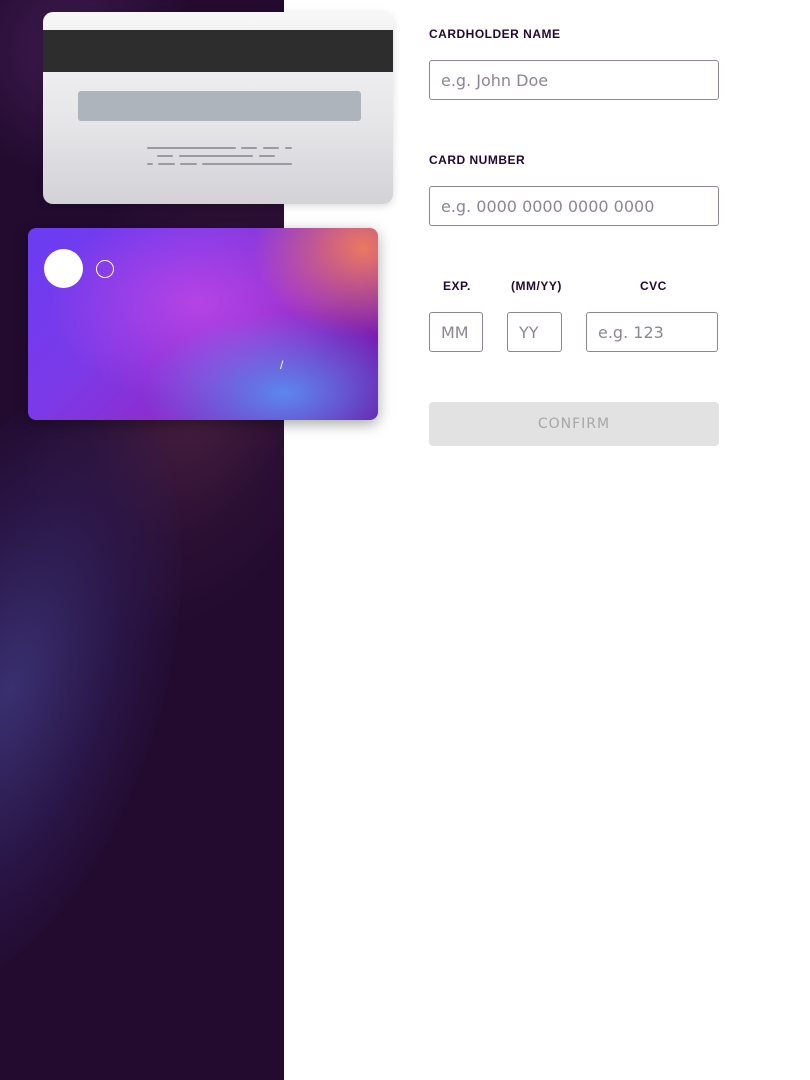  I want to click on exp-label: EXP., so click(457, 286).